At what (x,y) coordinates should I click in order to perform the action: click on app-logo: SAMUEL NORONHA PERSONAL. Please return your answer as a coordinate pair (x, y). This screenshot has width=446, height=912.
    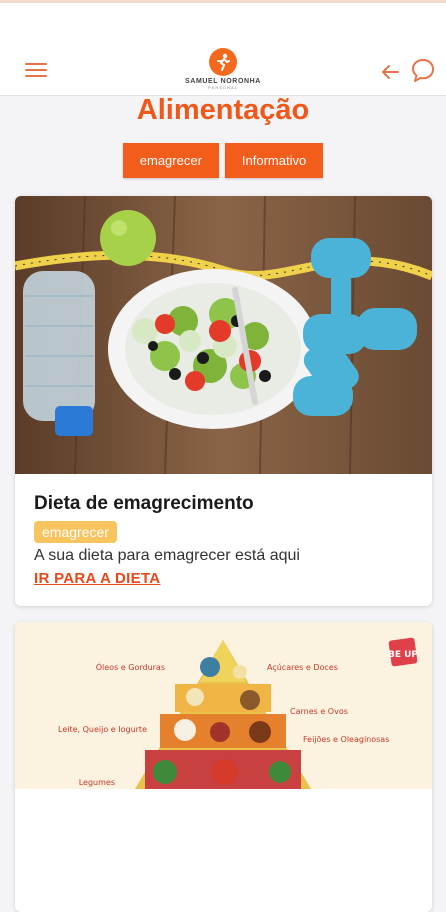
    Looking at the image, I should click on (223, 69).